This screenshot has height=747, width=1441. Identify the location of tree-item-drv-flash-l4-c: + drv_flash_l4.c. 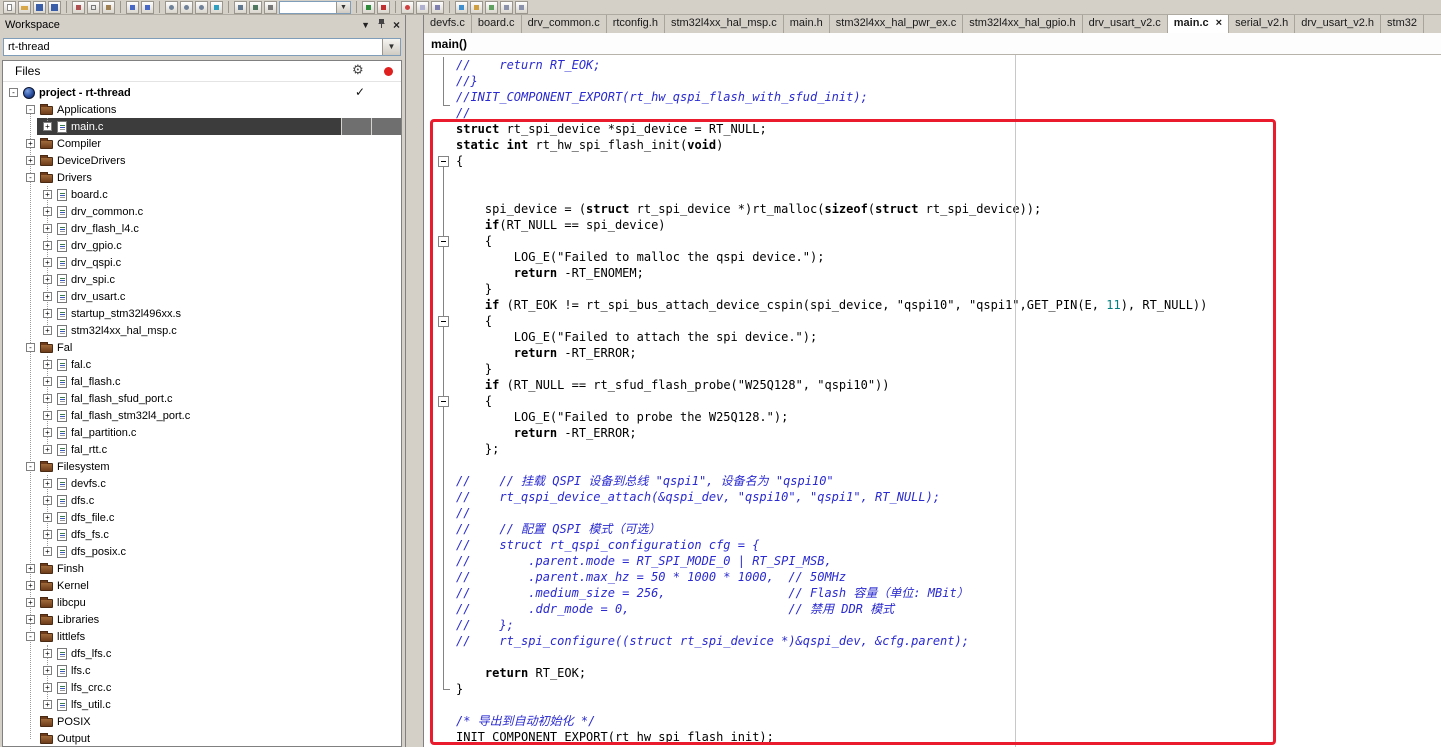
(202, 228).